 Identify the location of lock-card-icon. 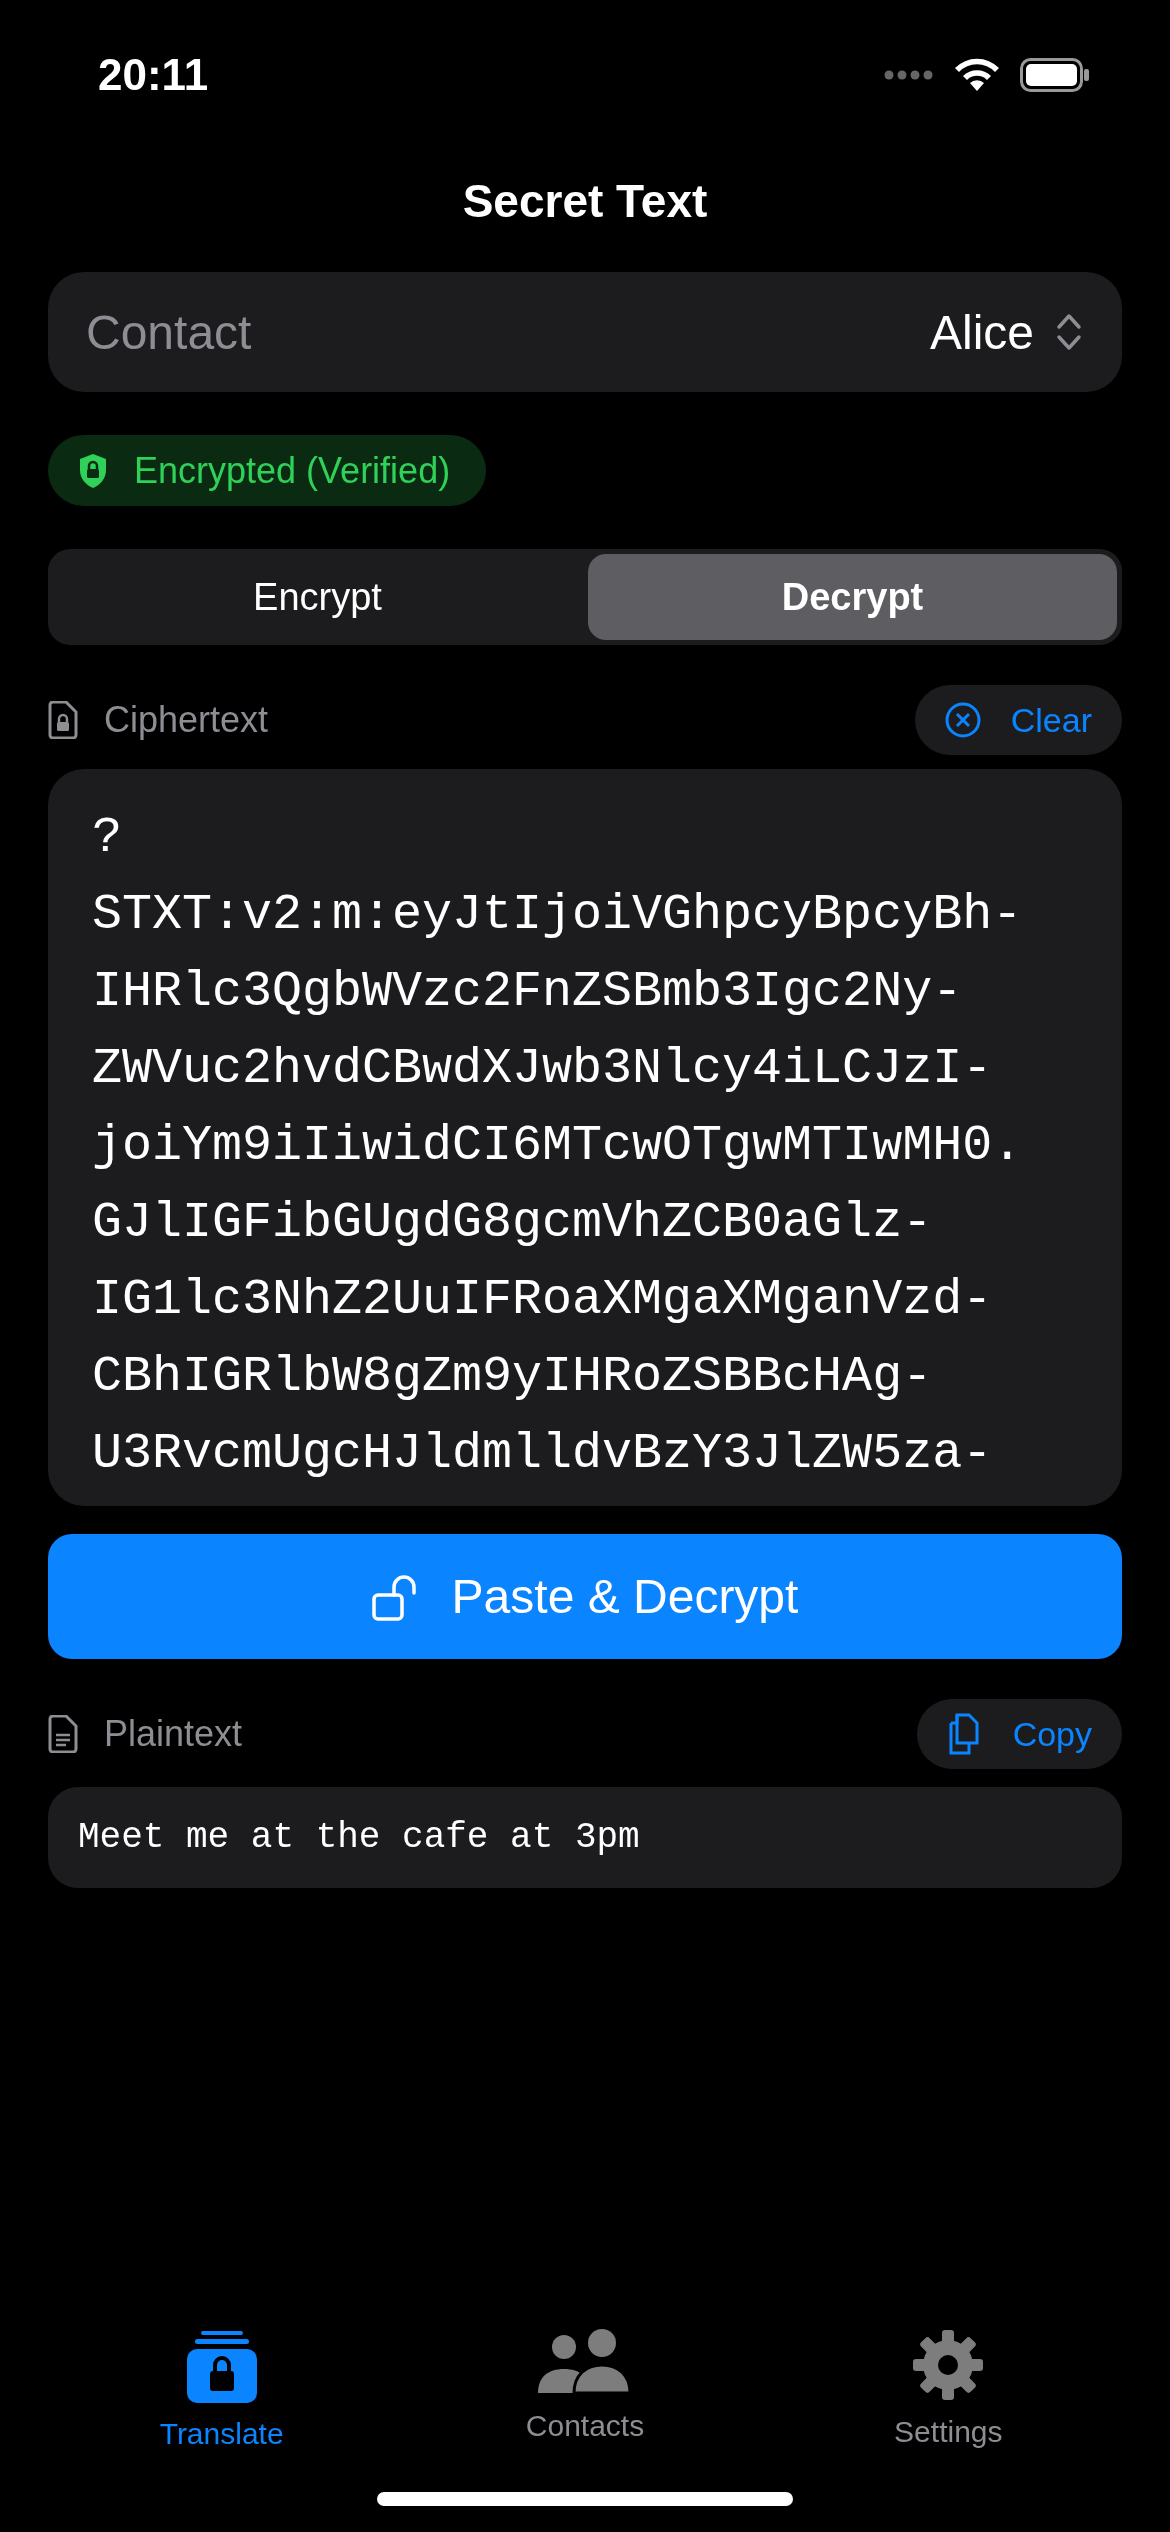
(221, 2366).